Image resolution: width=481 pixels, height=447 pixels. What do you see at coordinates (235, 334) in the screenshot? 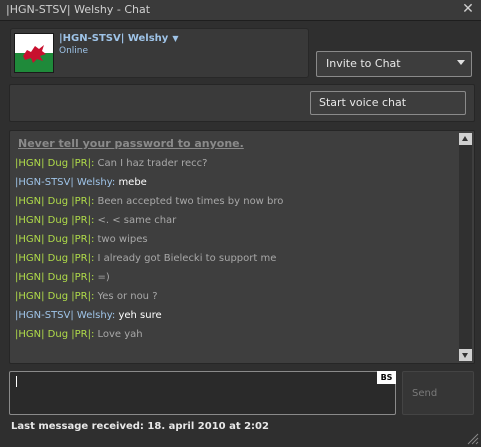
I see `chat-message: |HGN| Dug |PR|: Love yah` at bounding box center [235, 334].